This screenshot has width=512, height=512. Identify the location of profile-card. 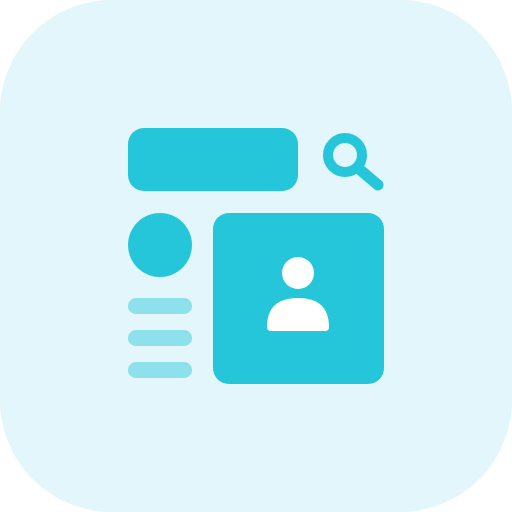
(298, 298).